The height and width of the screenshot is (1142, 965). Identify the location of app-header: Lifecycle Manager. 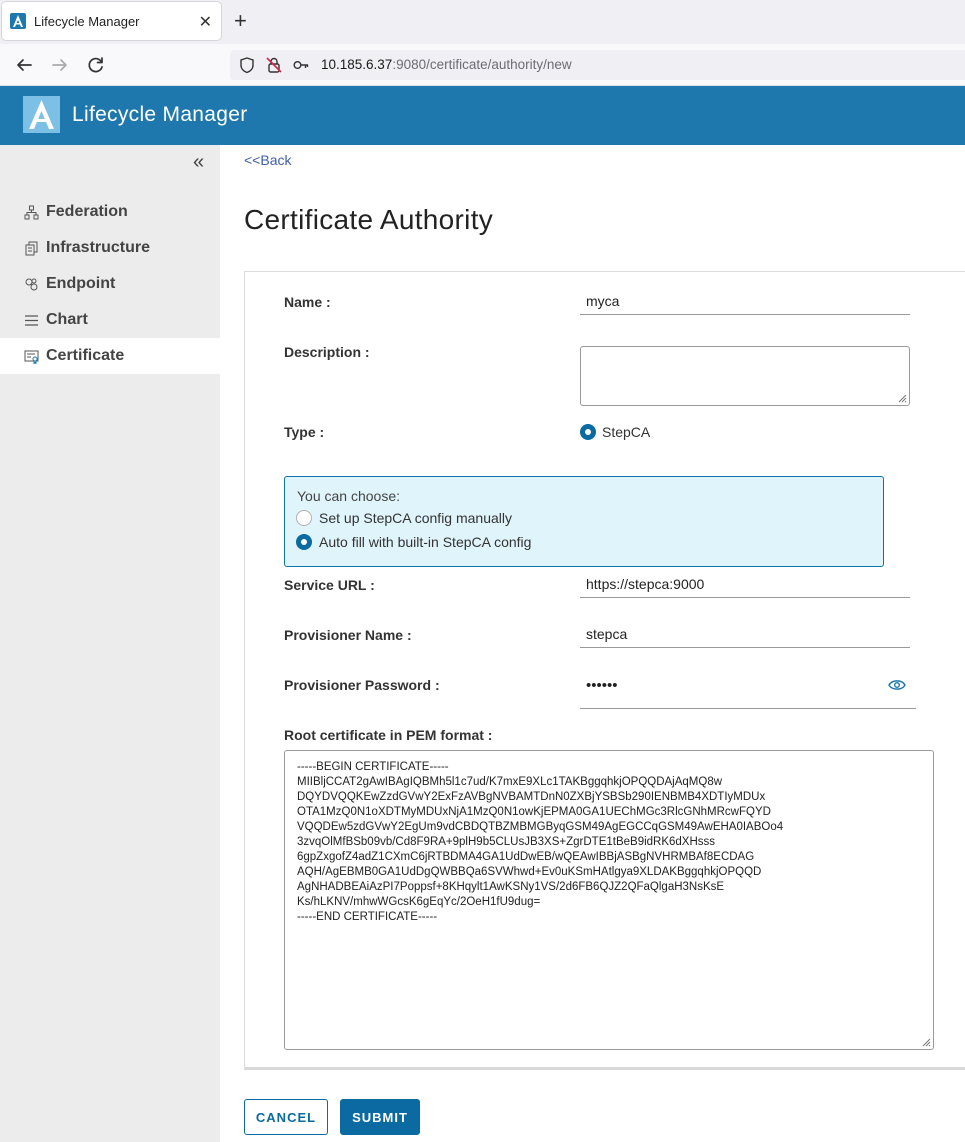
(482, 115).